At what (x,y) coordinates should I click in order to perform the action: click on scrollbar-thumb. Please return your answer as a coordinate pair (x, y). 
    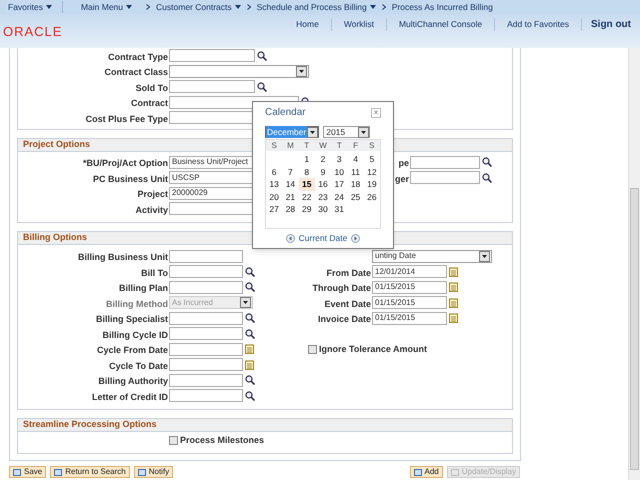
    Looking at the image, I should click on (634, 329).